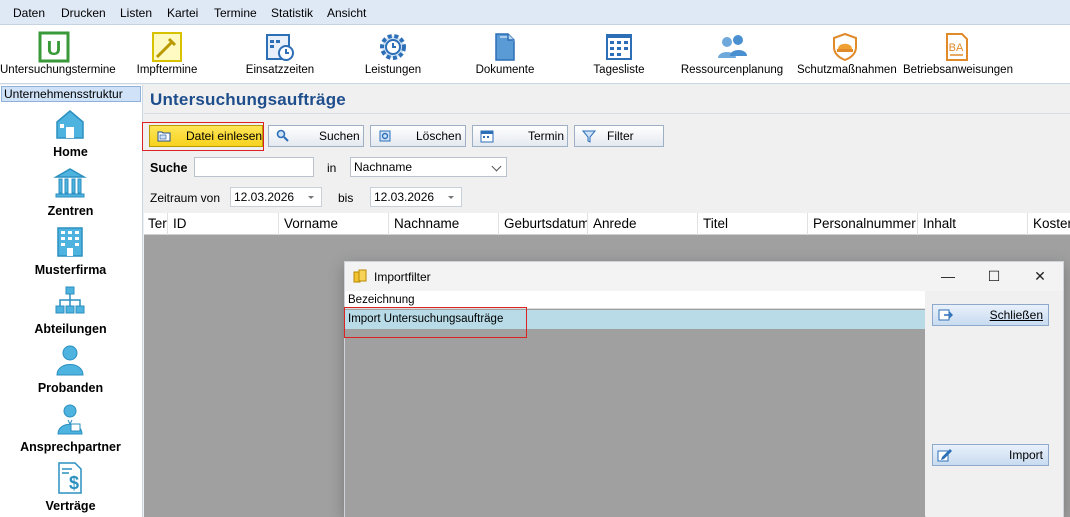 The image size is (1070, 517). What do you see at coordinates (70, 419) in the screenshot?
I see `contact-person-icon` at bounding box center [70, 419].